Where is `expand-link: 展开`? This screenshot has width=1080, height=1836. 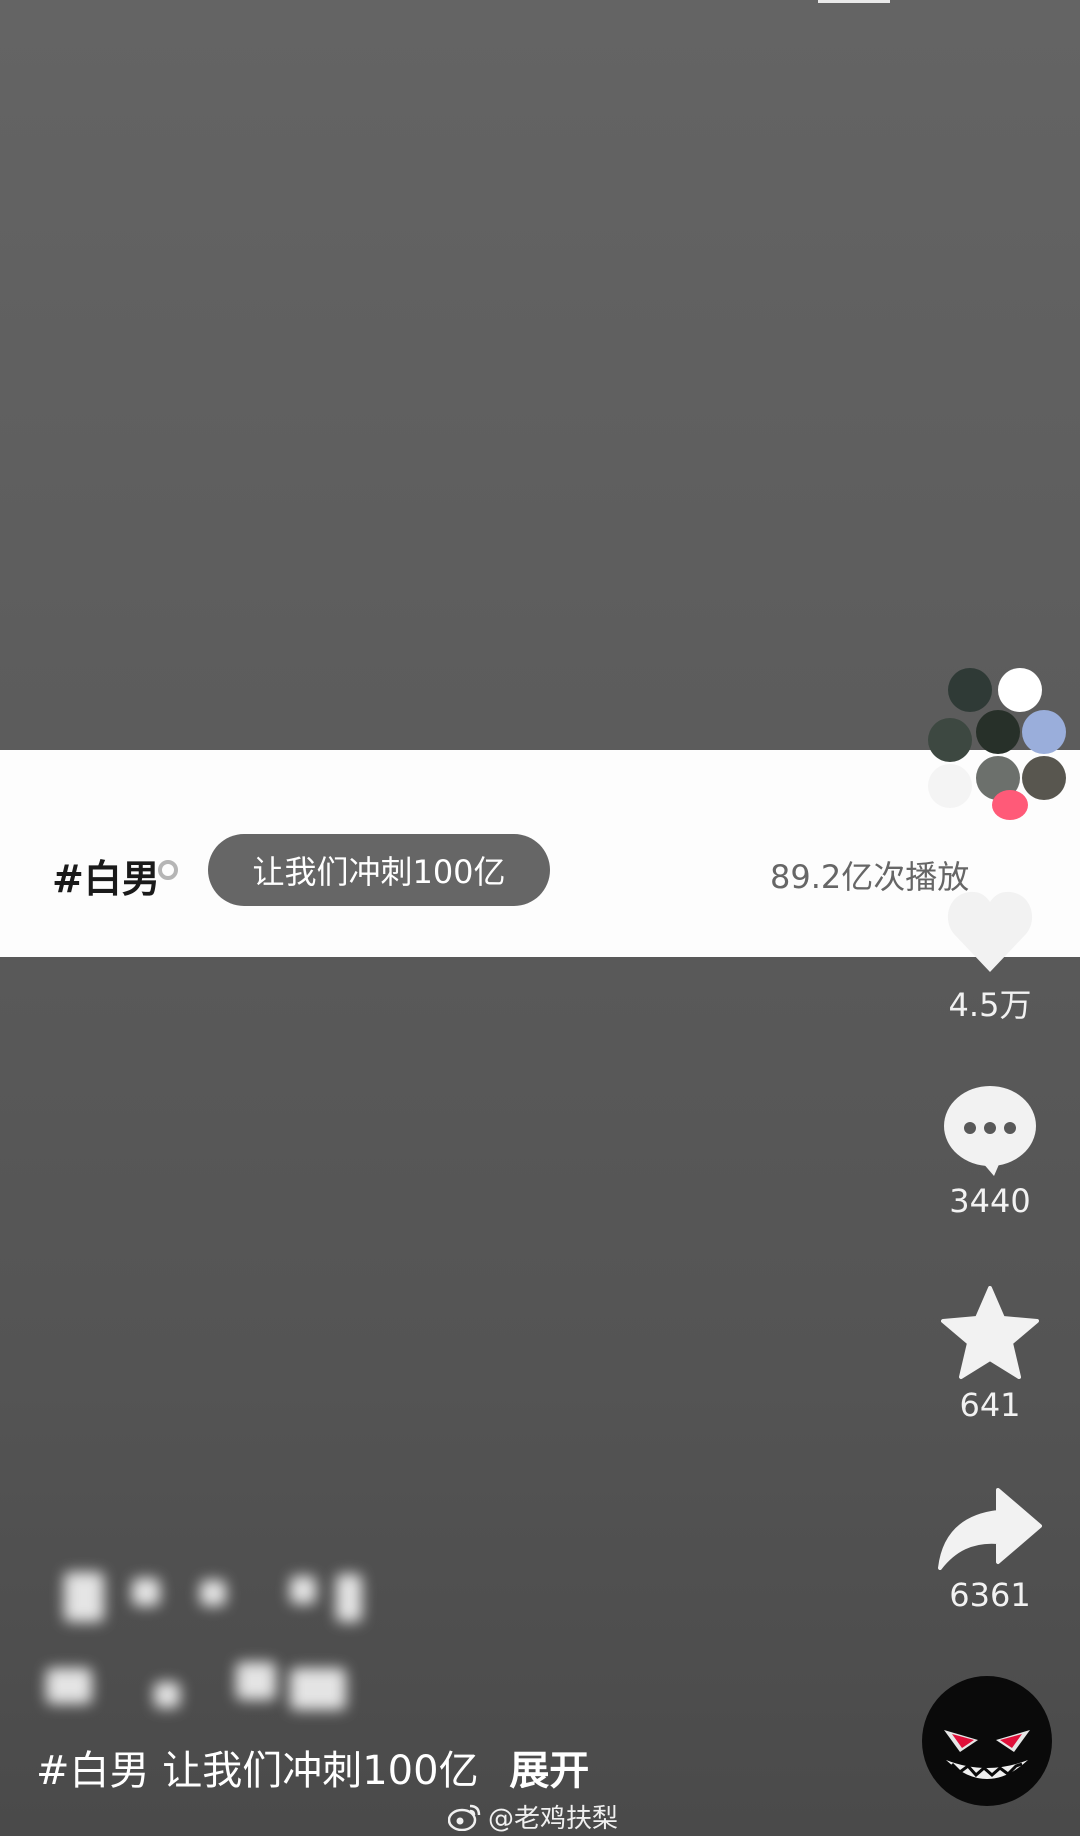 expand-link: 展开 is located at coordinates (549, 1771).